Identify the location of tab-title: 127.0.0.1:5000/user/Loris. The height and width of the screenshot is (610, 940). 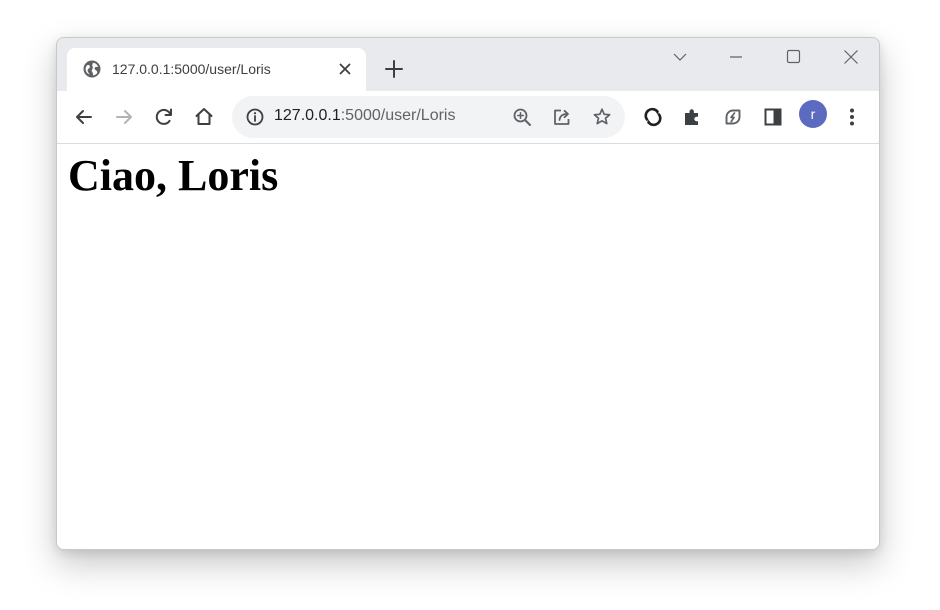
(191, 69).